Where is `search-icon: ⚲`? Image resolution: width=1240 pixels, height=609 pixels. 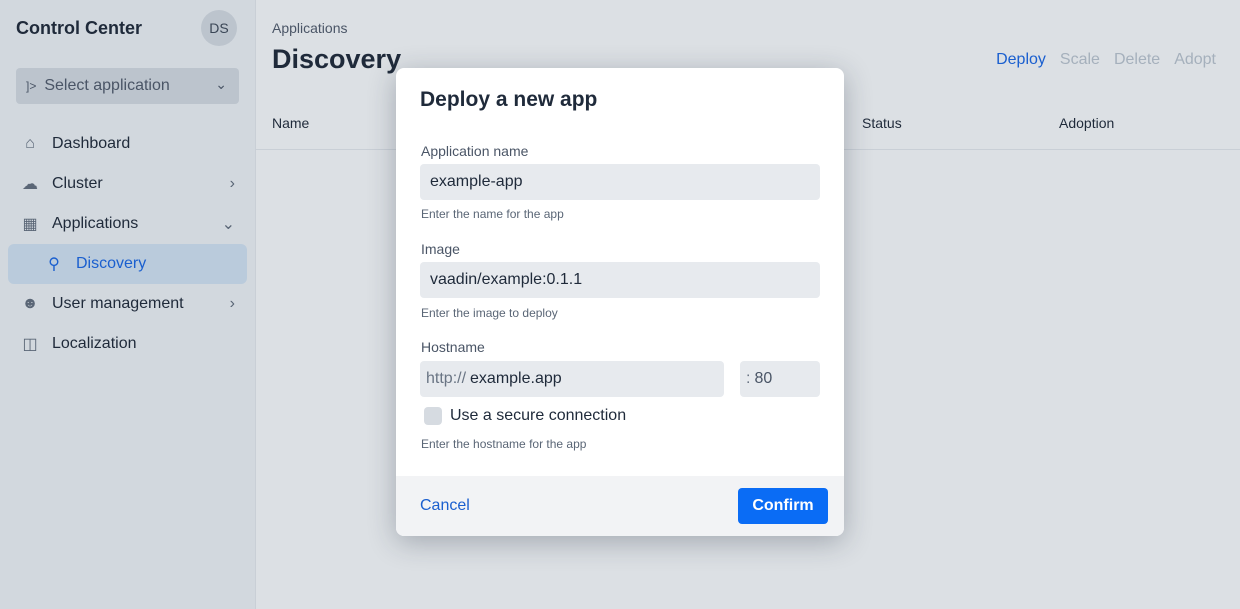 search-icon: ⚲ is located at coordinates (54, 264).